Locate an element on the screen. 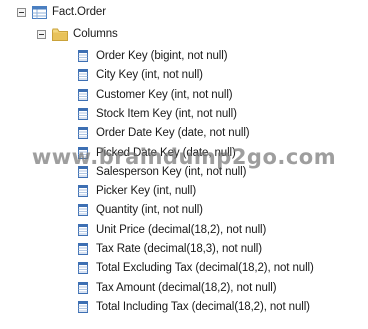 Image resolution: width=368 pixels, height=329 pixels. column-label: Order Key (bigint, not null) is located at coordinates (162, 56).